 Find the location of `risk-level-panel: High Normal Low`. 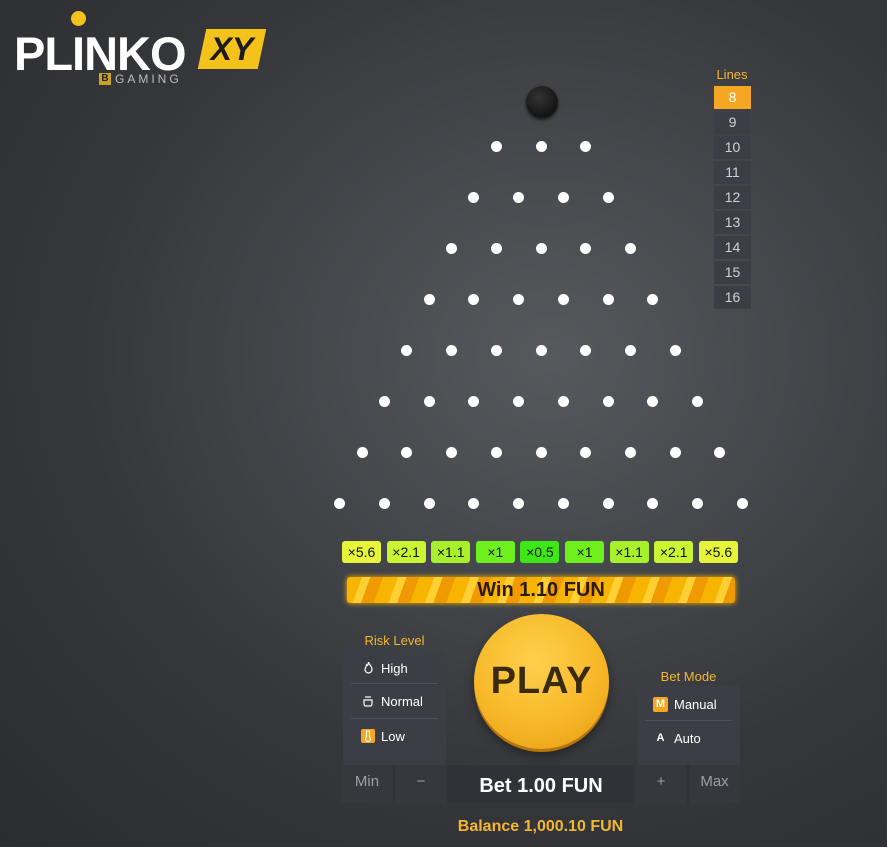

risk-level-panel: High Normal Low is located at coordinates (394, 707).